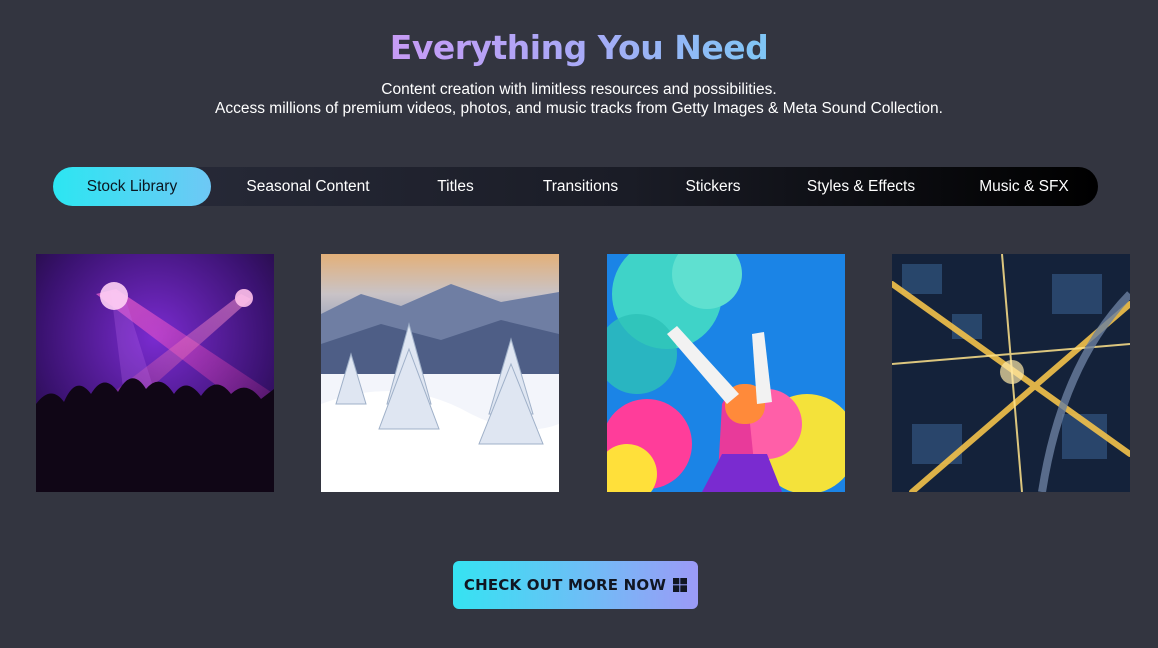 Image resolution: width=1158 pixels, height=648 pixels. Describe the element at coordinates (308, 186) in the screenshot. I see `tab-seasonal-content: Seasonal Content` at that location.